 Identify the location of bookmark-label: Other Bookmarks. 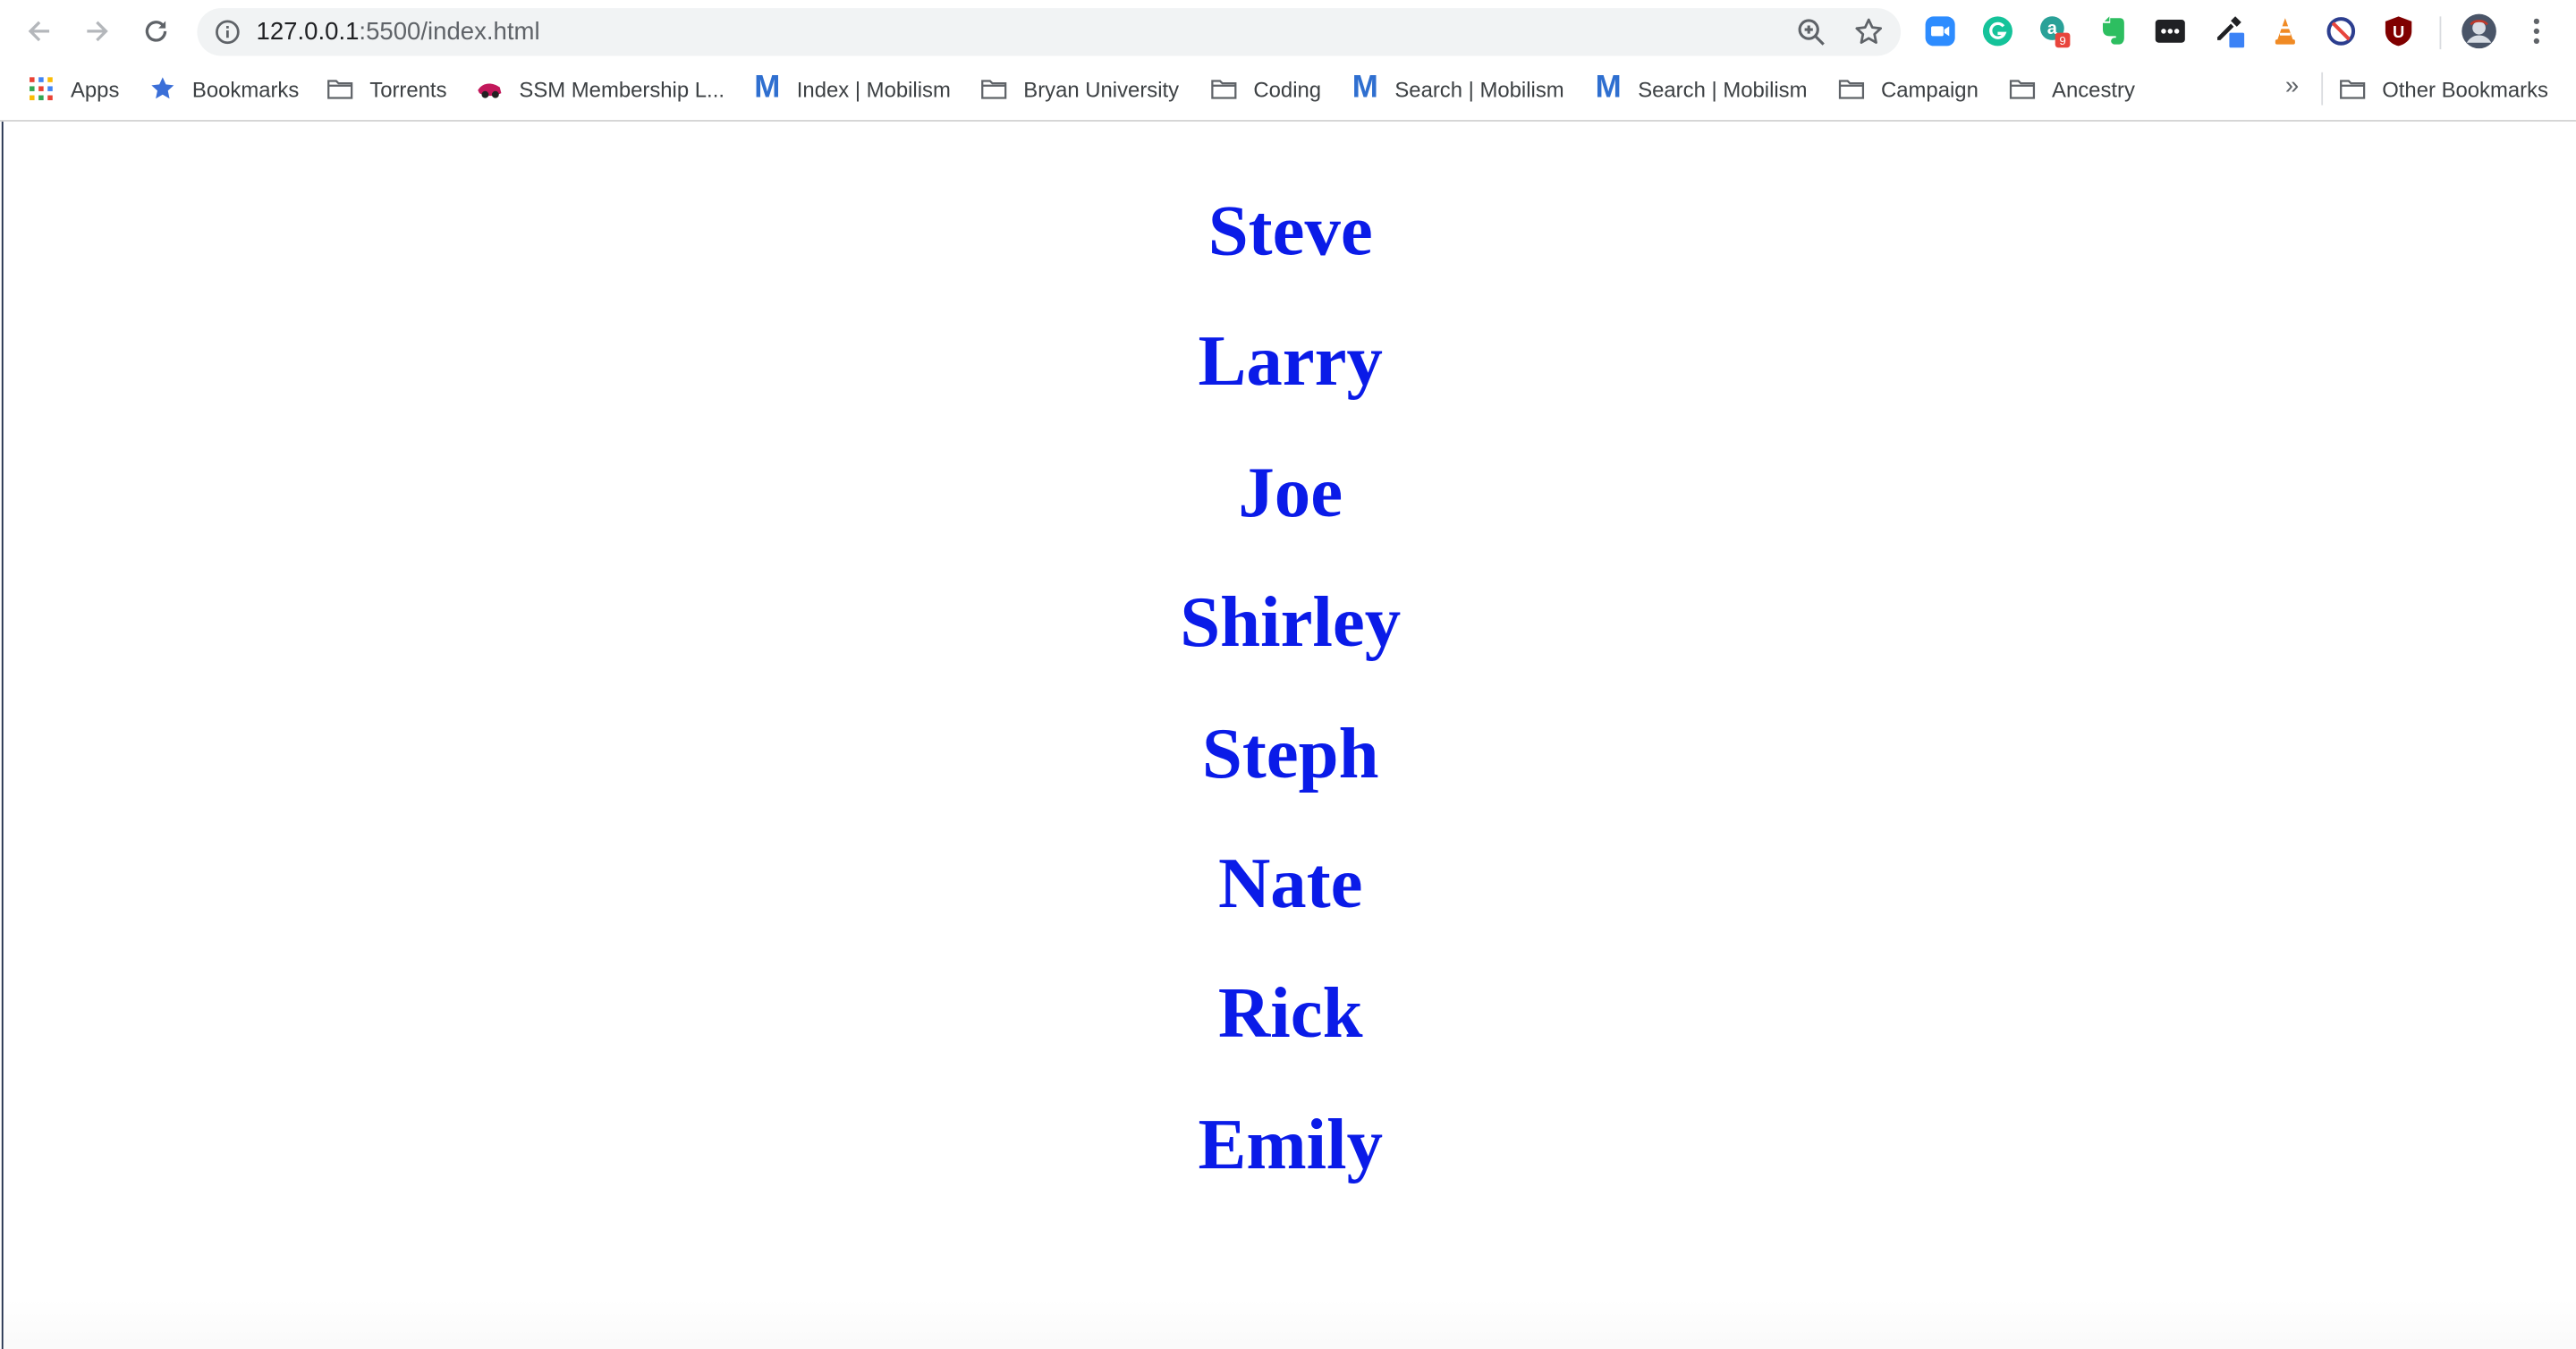
(2465, 88).